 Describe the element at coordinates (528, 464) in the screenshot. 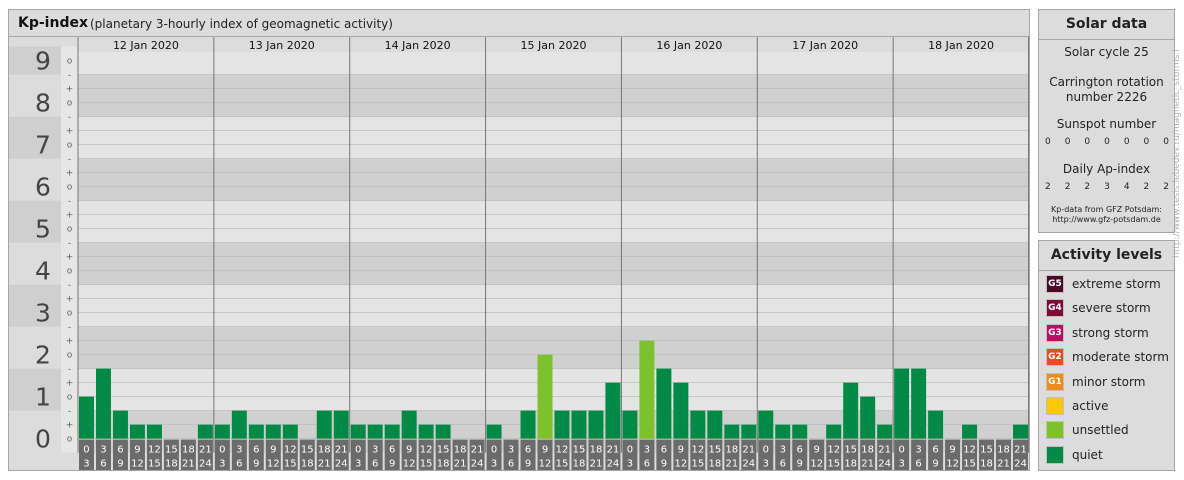

I see `interval-end-label: 9` at that location.